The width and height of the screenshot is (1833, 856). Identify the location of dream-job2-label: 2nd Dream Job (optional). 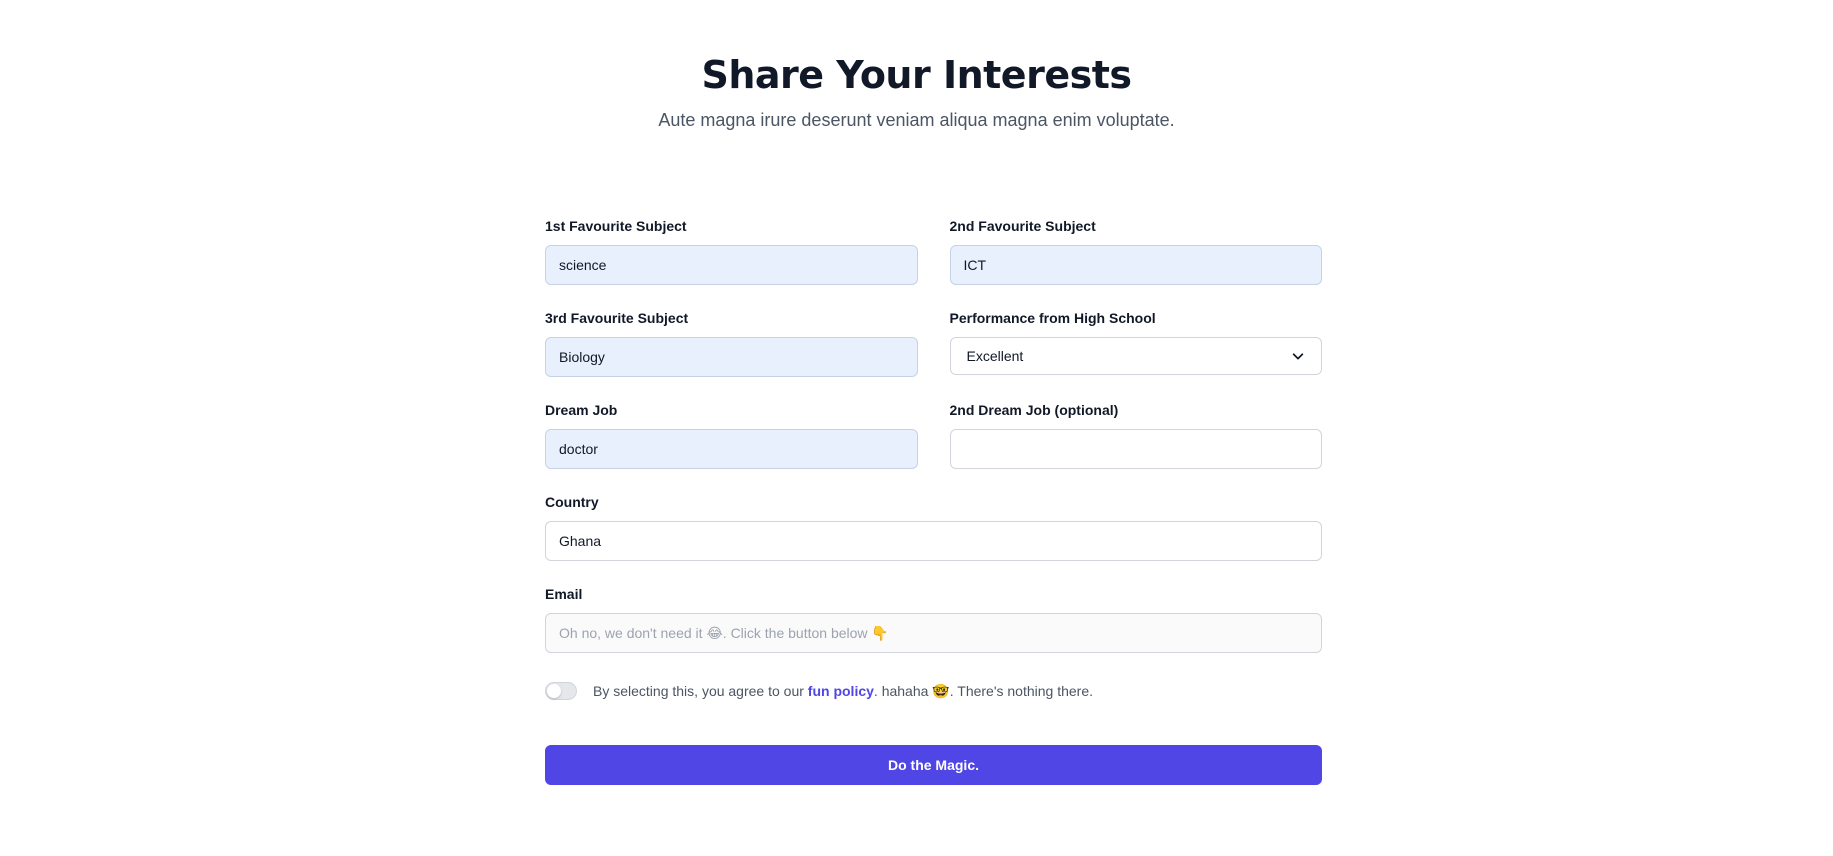
(1034, 410).